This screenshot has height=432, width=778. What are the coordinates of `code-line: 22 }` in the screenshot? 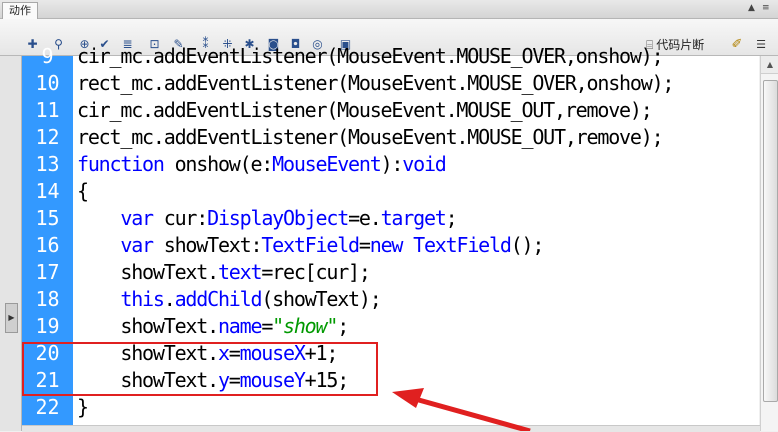 It's located at (389, 407).